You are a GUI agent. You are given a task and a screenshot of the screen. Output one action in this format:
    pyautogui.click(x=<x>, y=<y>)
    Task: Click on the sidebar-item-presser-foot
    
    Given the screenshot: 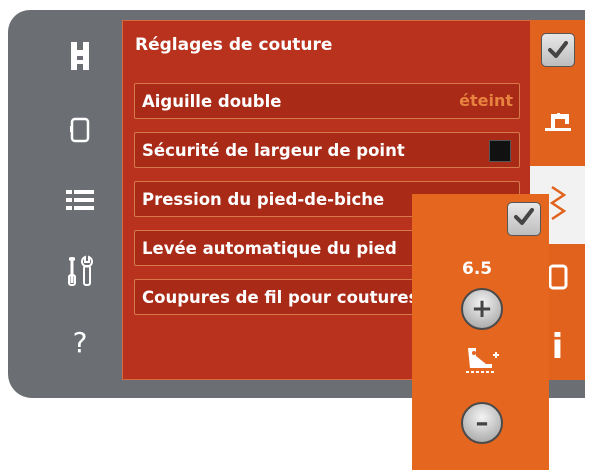 What is the action you would take?
    pyautogui.click(x=80, y=56)
    